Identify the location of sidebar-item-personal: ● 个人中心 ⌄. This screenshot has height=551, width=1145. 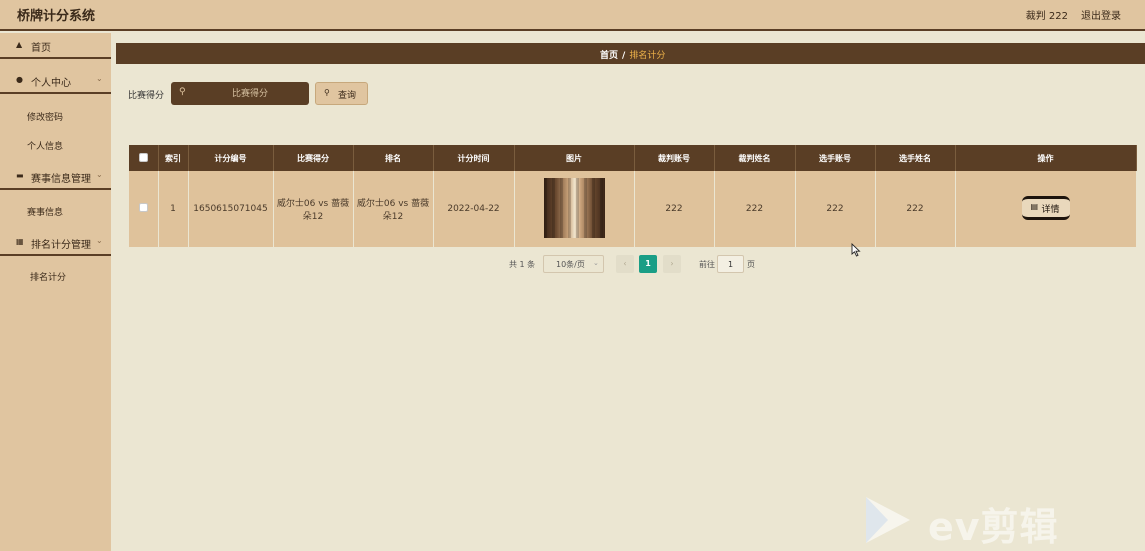
(55, 81).